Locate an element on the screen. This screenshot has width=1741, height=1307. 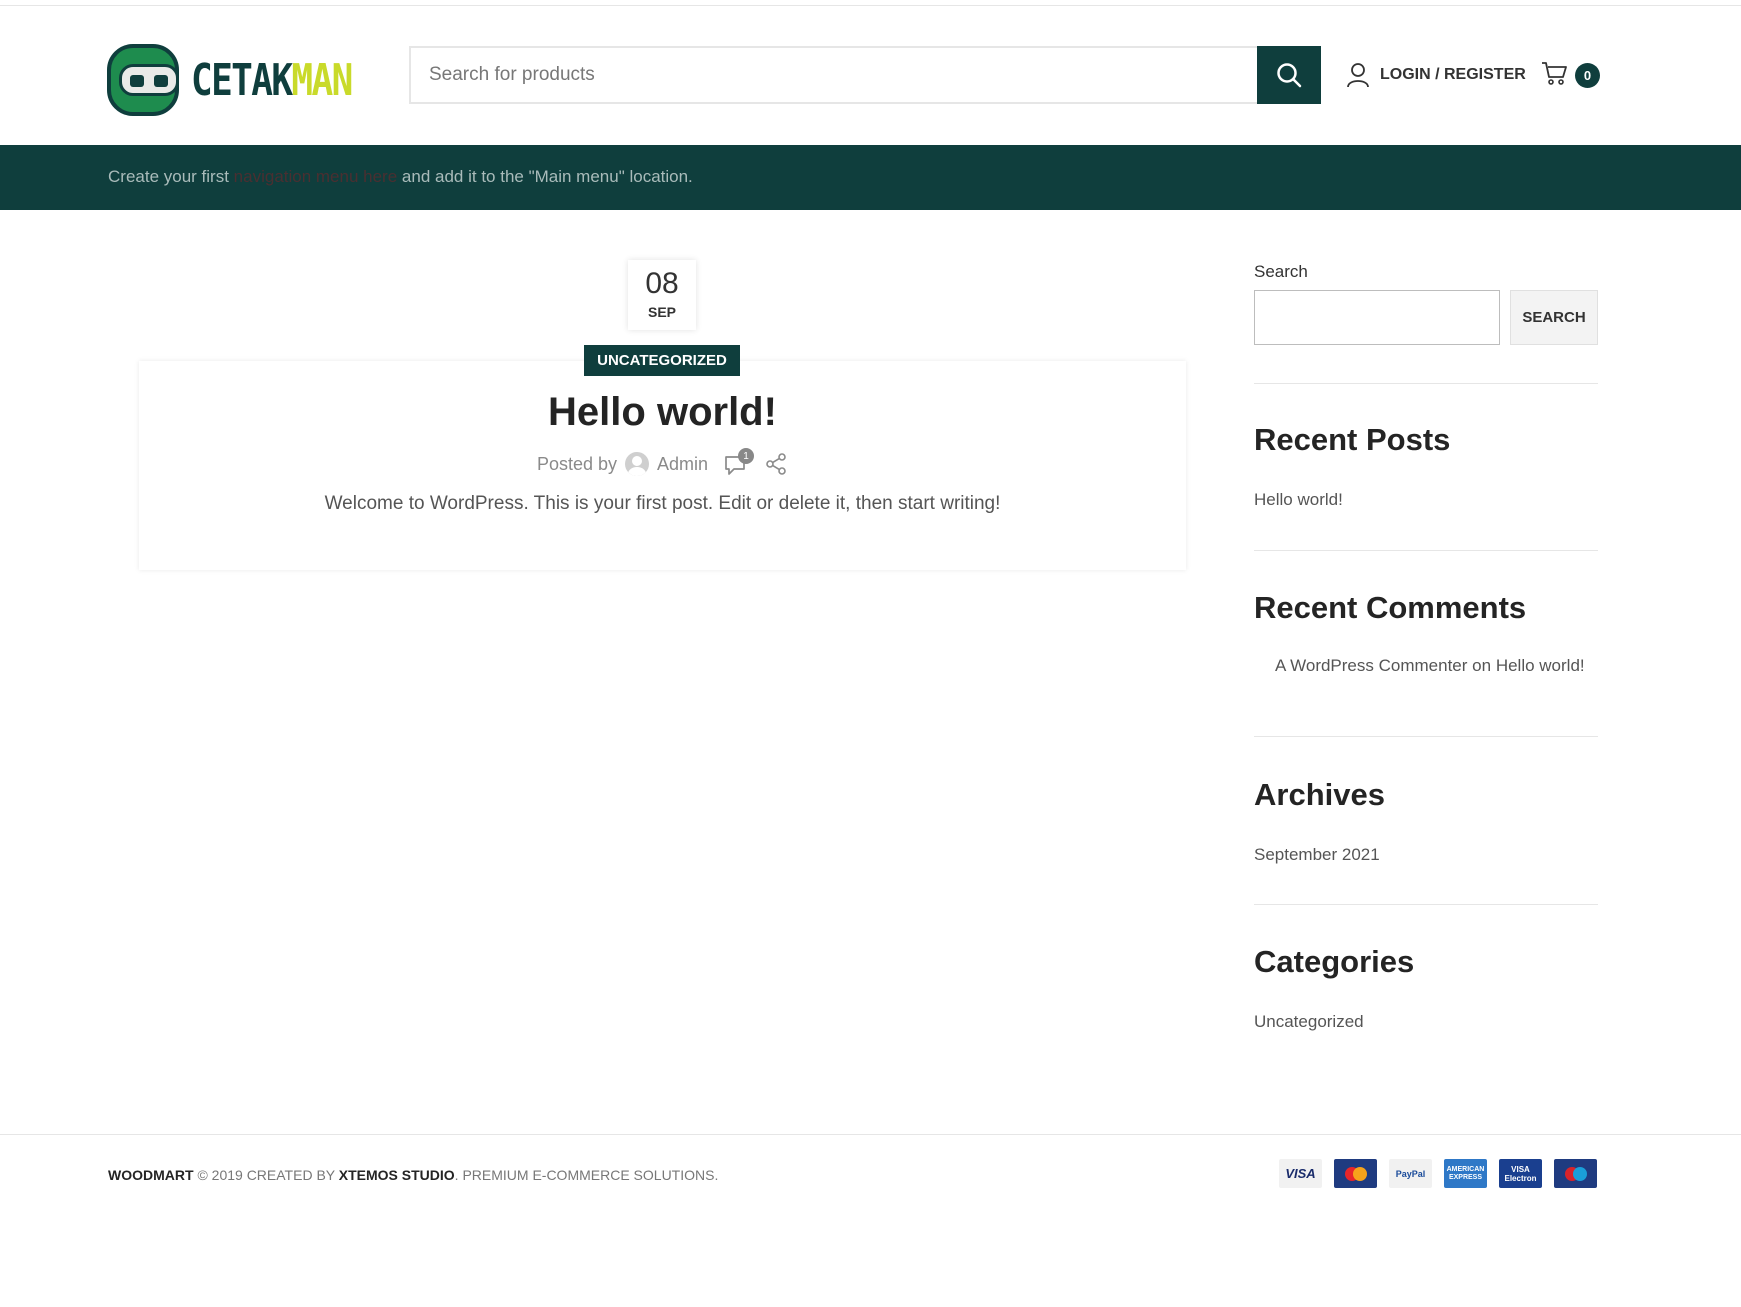
categories-title: Categories is located at coordinates (1334, 961).